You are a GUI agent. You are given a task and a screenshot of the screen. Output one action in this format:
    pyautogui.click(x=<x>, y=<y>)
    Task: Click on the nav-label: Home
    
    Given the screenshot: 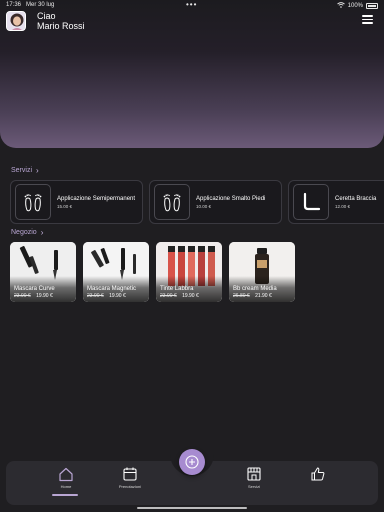 What is the action you would take?
    pyautogui.click(x=66, y=486)
    